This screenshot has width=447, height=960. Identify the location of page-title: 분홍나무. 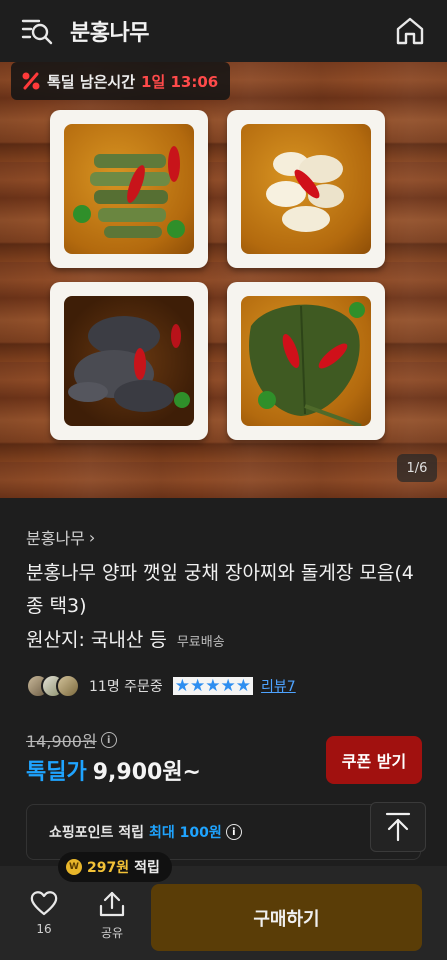
(109, 31).